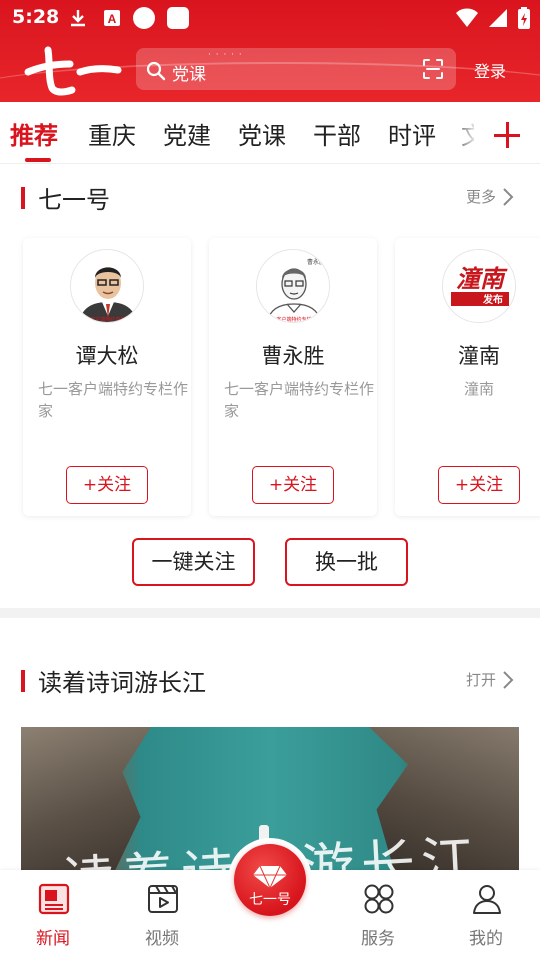 This screenshot has height=960, width=540. Describe the element at coordinates (38, 160) in the screenshot. I see `tab-active-indicator` at that location.